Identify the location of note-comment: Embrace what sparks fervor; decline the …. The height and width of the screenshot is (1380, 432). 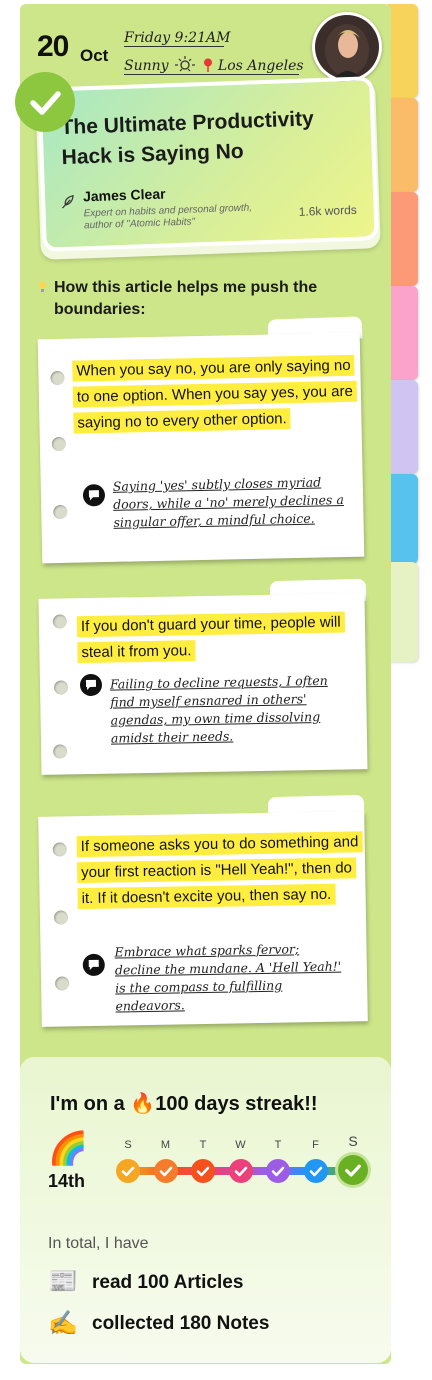
(228, 977).